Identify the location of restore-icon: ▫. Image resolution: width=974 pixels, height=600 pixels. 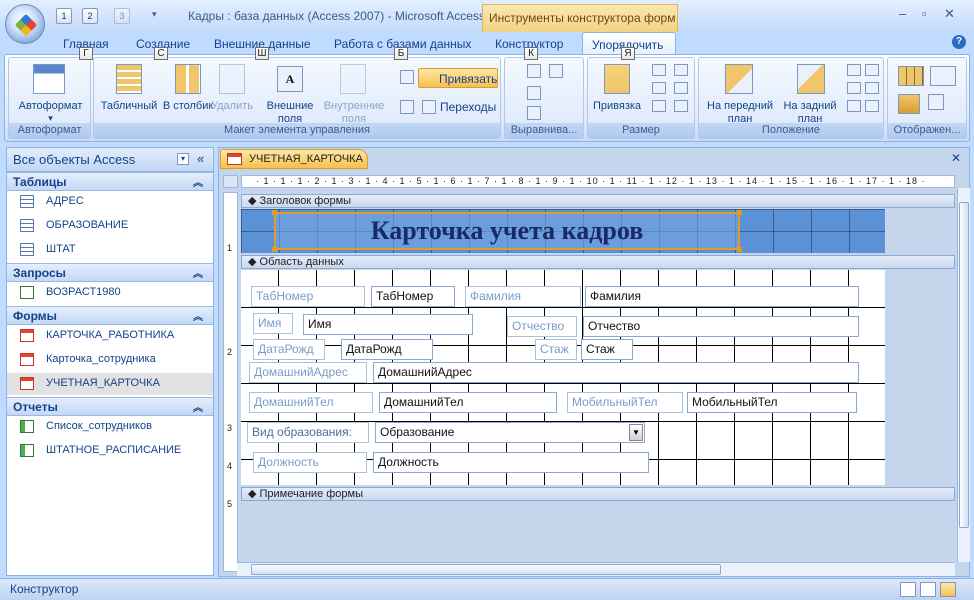
(924, 13).